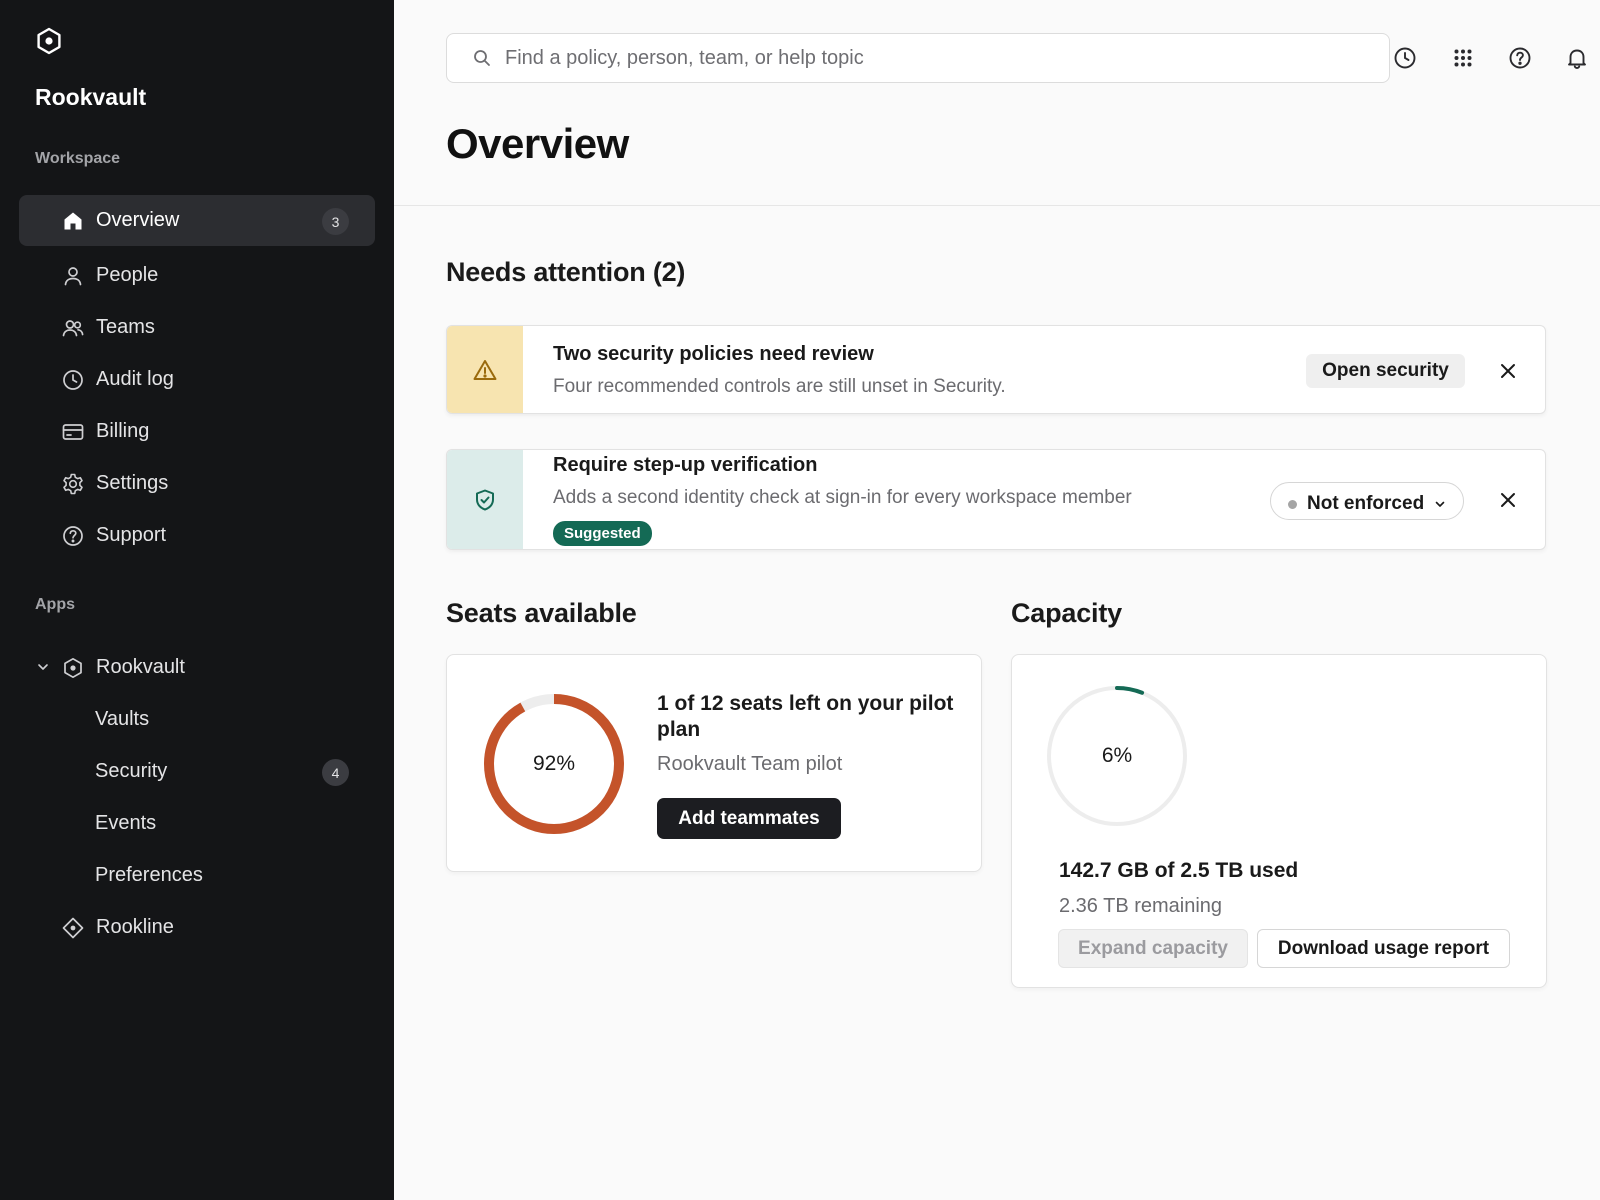 The image size is (1600, 1200). I want to click on capacity-remaining: 2.36 TB remaining, so click(1141, 906).